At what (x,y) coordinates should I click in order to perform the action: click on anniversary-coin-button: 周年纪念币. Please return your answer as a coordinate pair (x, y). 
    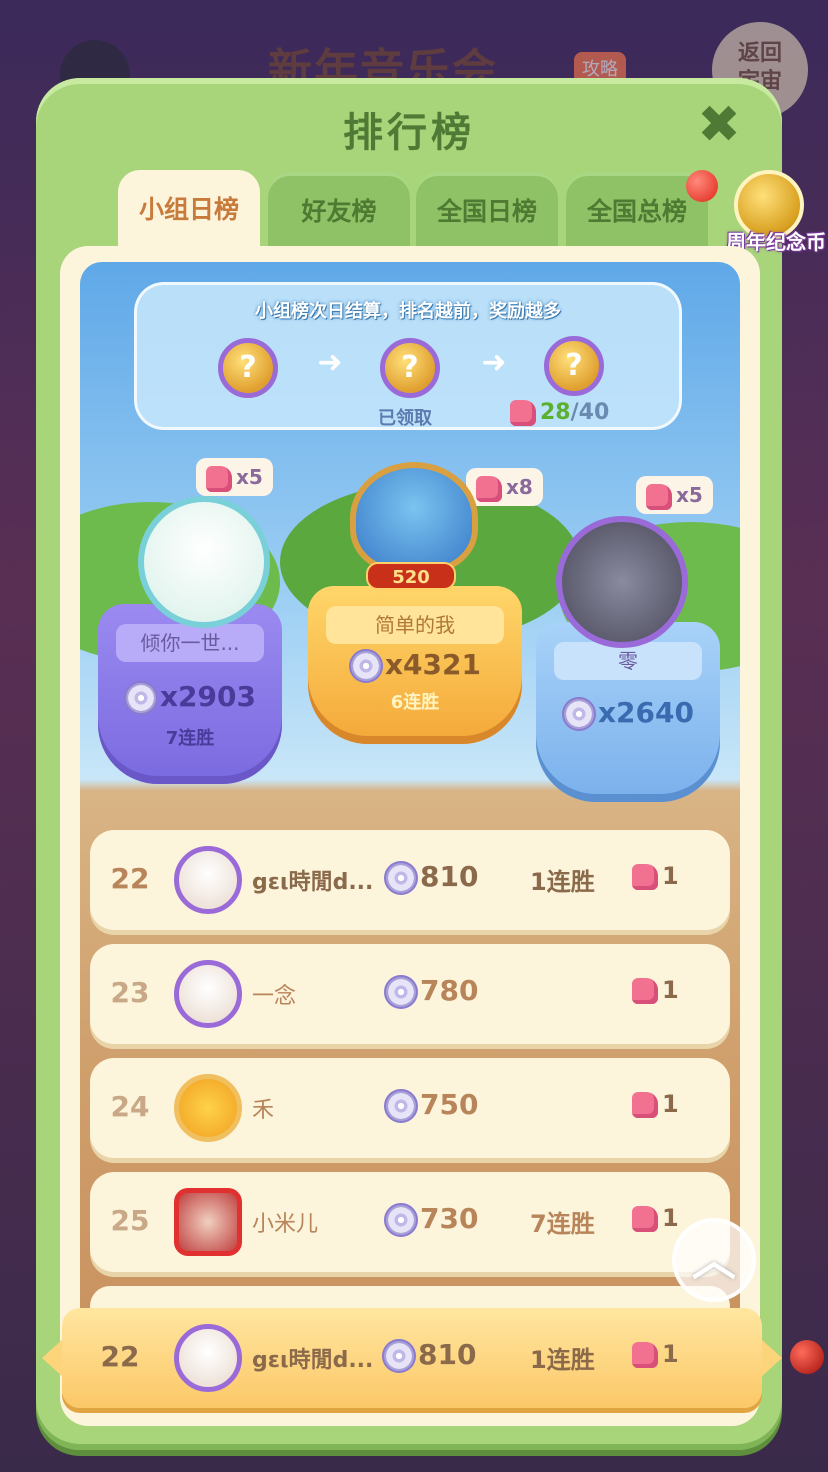
    Looking at the image, I should click on (776, 210).